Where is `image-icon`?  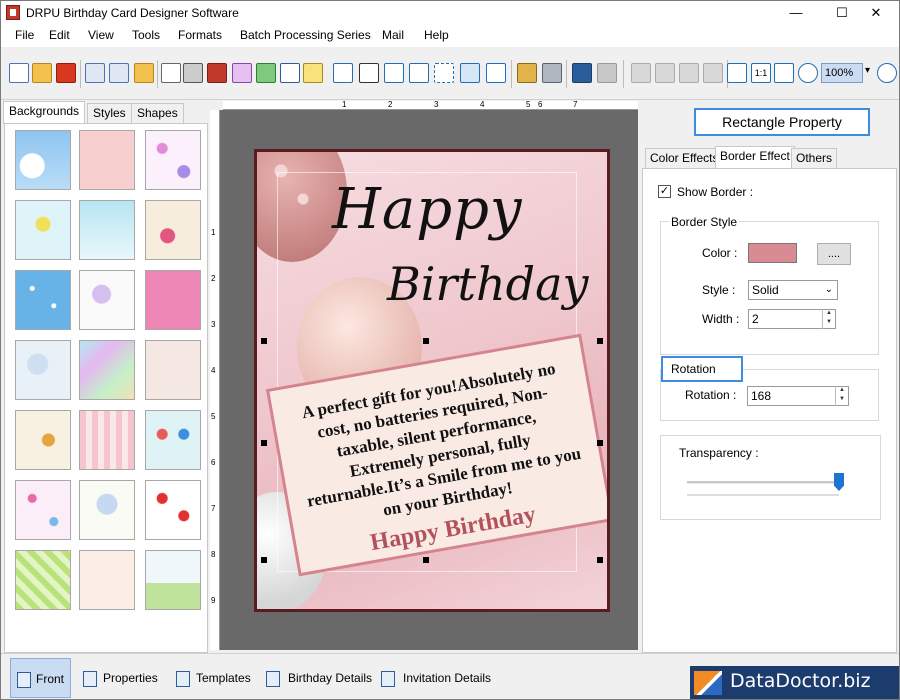 image-icon is located at coordinates (266, 73).